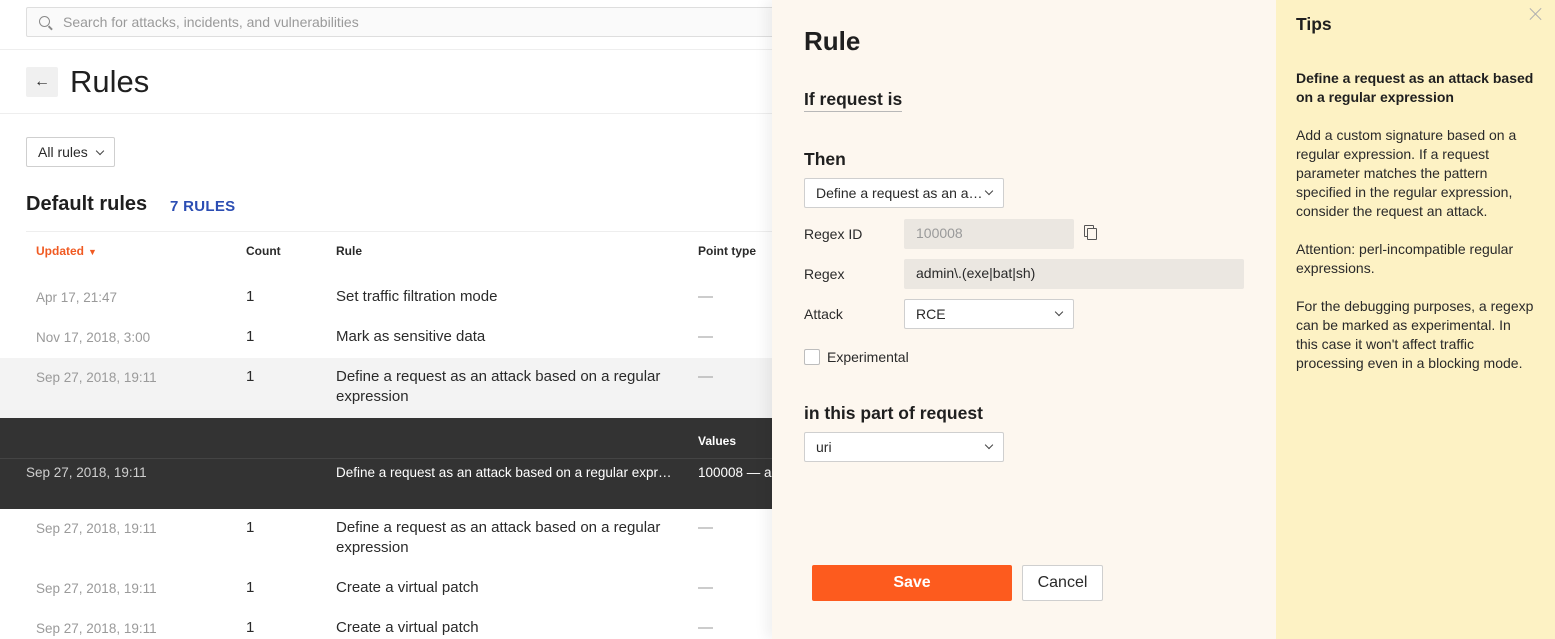 This screenshot has height=639, width=1555. What do you see at coordinates (823, 314) in the screenshot?
I see `attack-label: Attack` at bounding box center [823, 314].